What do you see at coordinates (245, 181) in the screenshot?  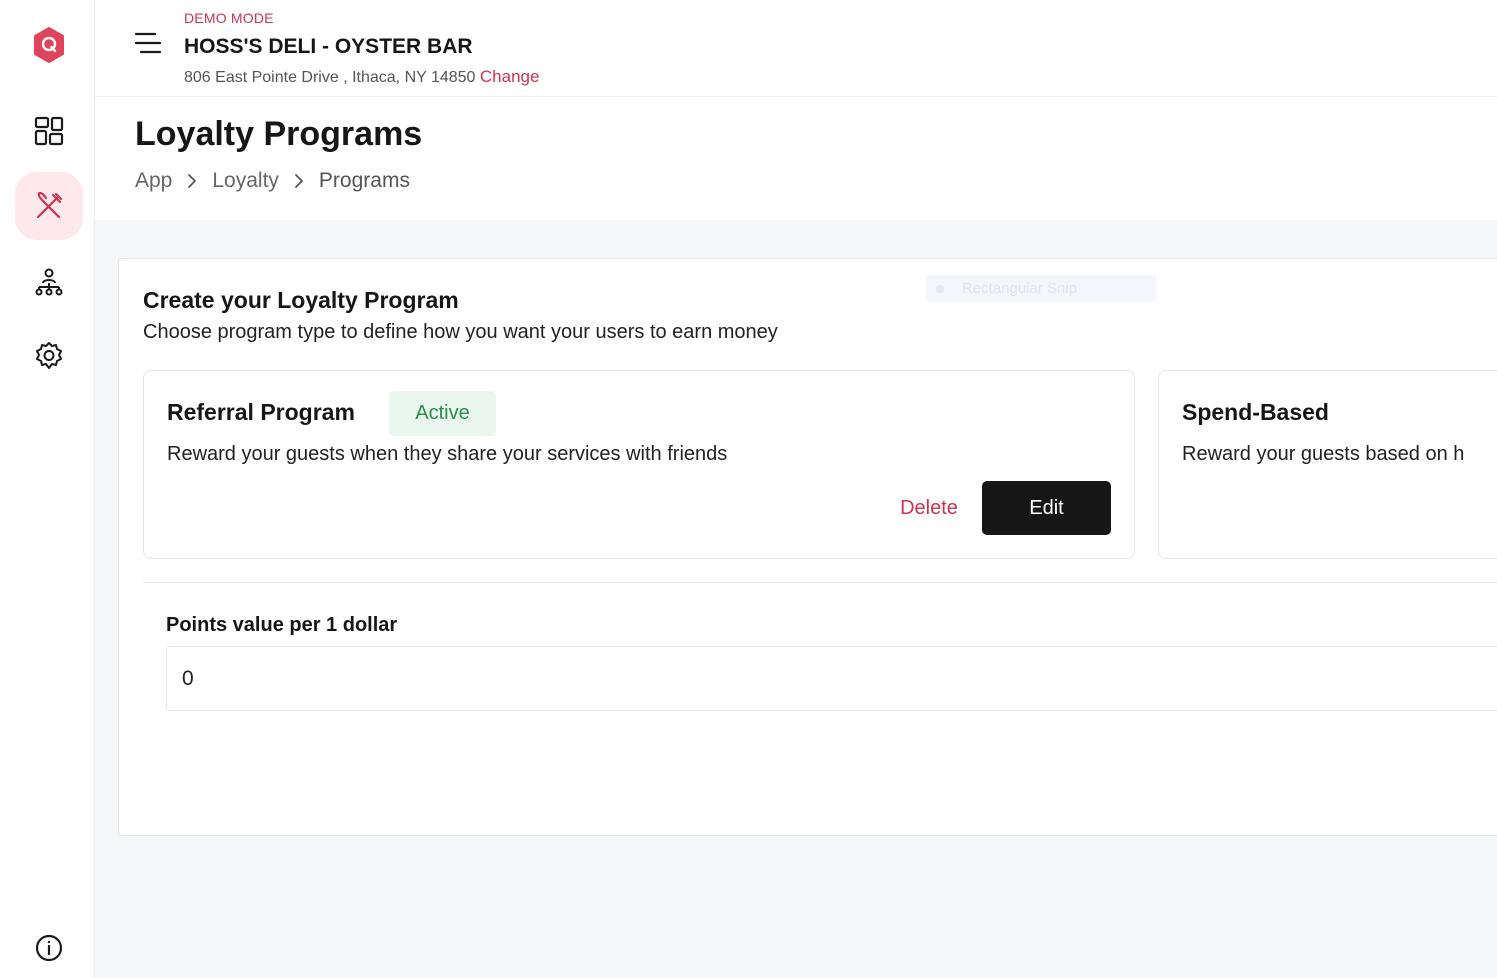 I see `breadcrumb-loyalty: Loyalty` at bounding box center [245, 181].